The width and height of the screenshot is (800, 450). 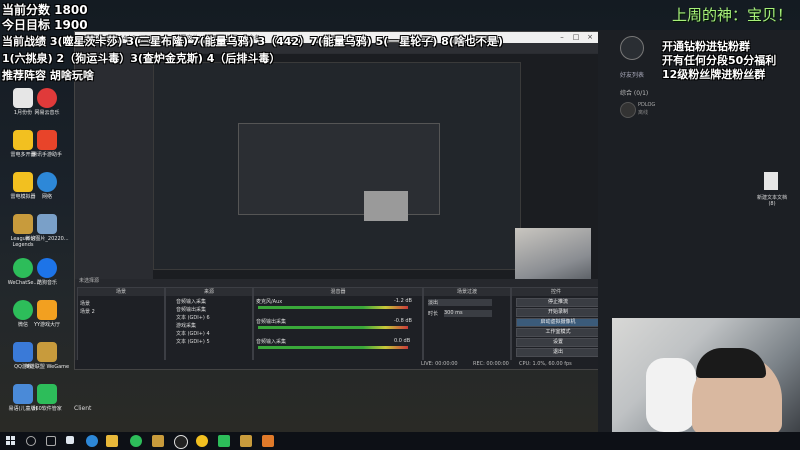 I want to click on controls-dock: 控件 停止推流 开始录制 启动虚拟摄像机 工作室模式 设置 退出, so click(x=556, y=325).